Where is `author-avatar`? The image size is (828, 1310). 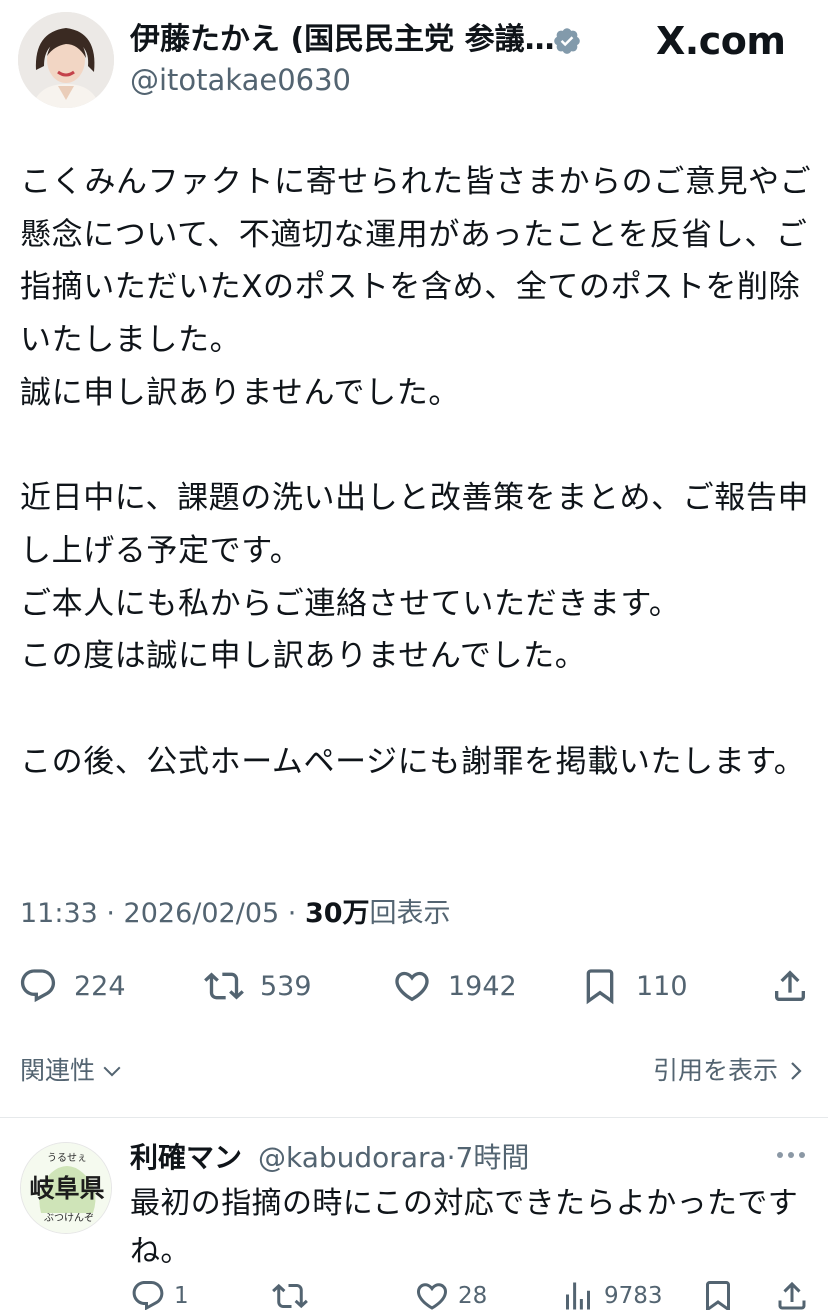
author-avatar is located at coordinates (66, 60).